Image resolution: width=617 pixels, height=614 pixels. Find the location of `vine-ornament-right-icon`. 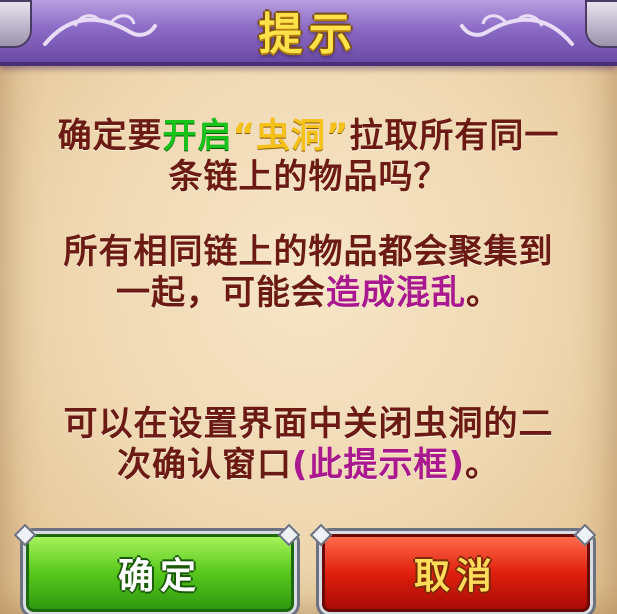

vine-ornament-right-icon is located at coordinates (517, 30).